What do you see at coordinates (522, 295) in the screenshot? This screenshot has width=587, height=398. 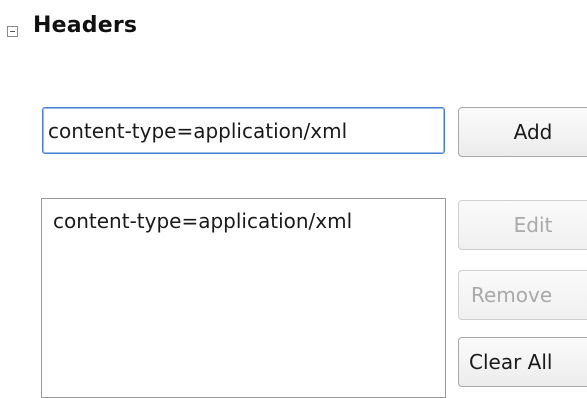 I see `remove-button: Remove` at bounding box center [522, 295].